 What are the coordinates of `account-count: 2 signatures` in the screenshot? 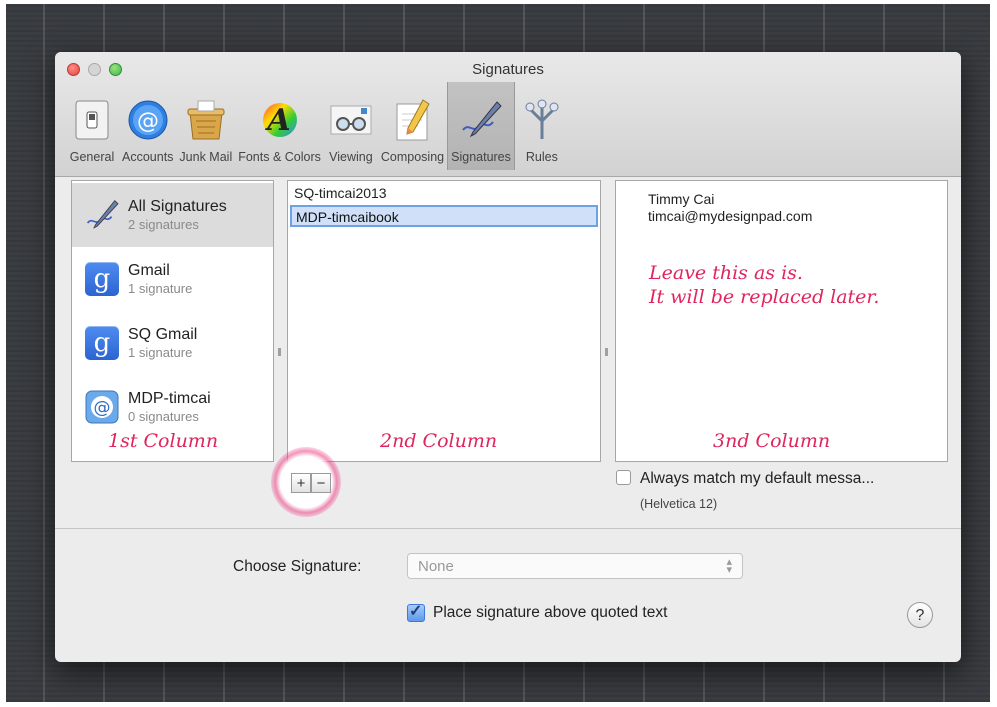 It's located at (163, 224).